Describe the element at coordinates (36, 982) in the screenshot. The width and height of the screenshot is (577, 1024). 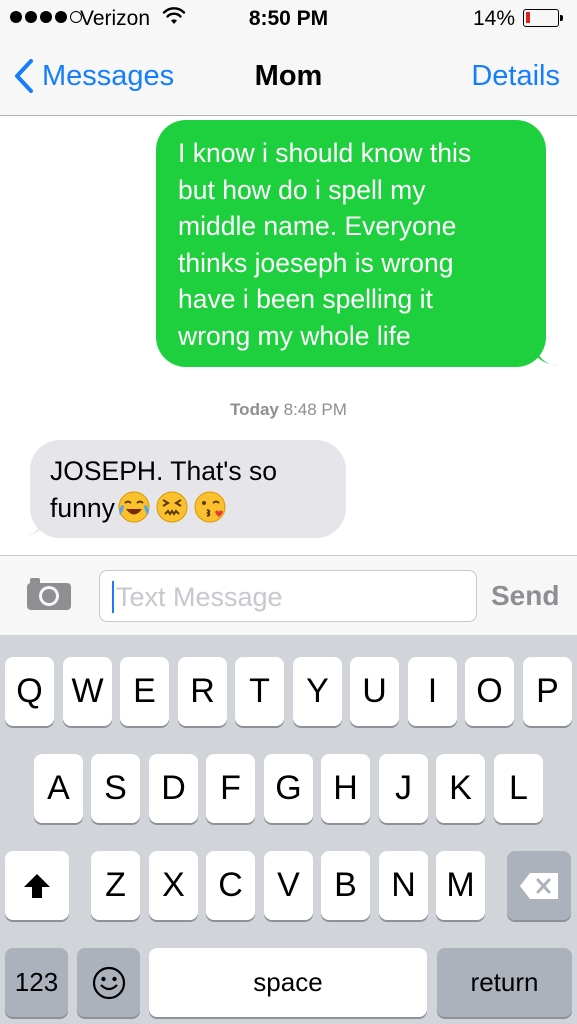
I see `numbers-key: 123` at that location.